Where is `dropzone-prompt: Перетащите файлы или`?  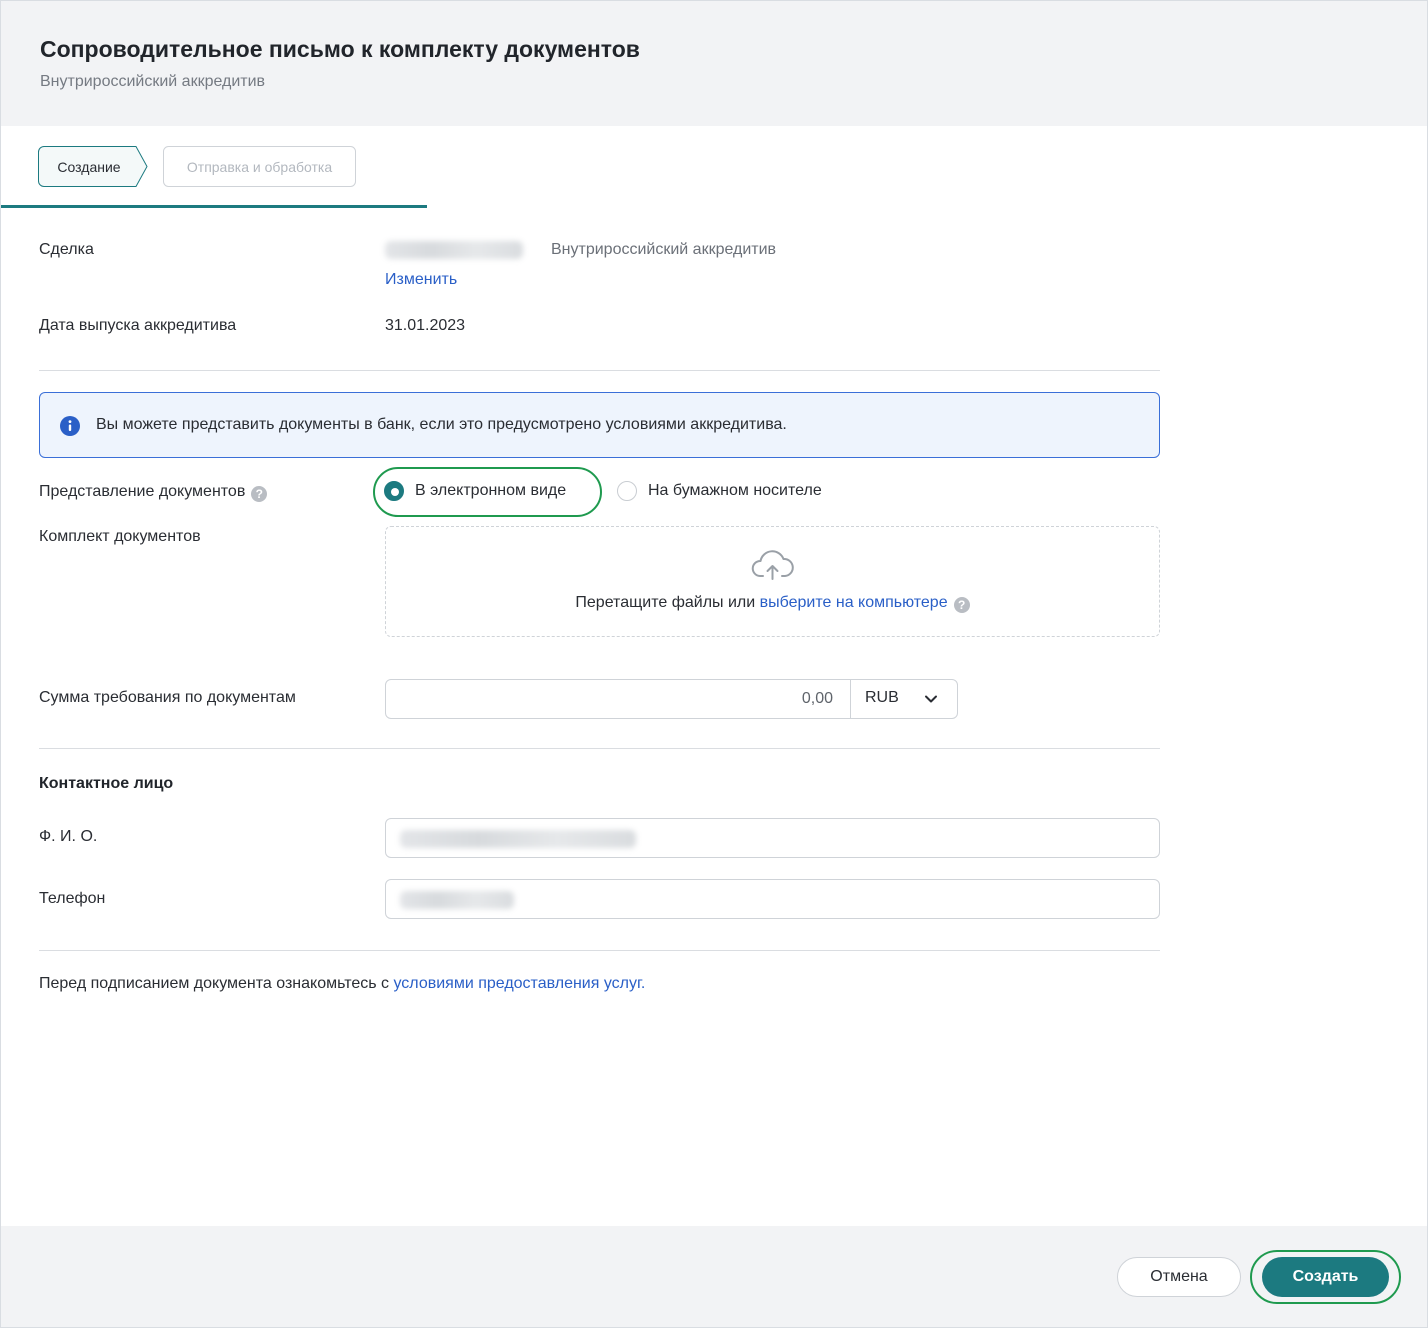
dropzone-prompt: Перетащите файлы или is located at coordinates (665, 602).